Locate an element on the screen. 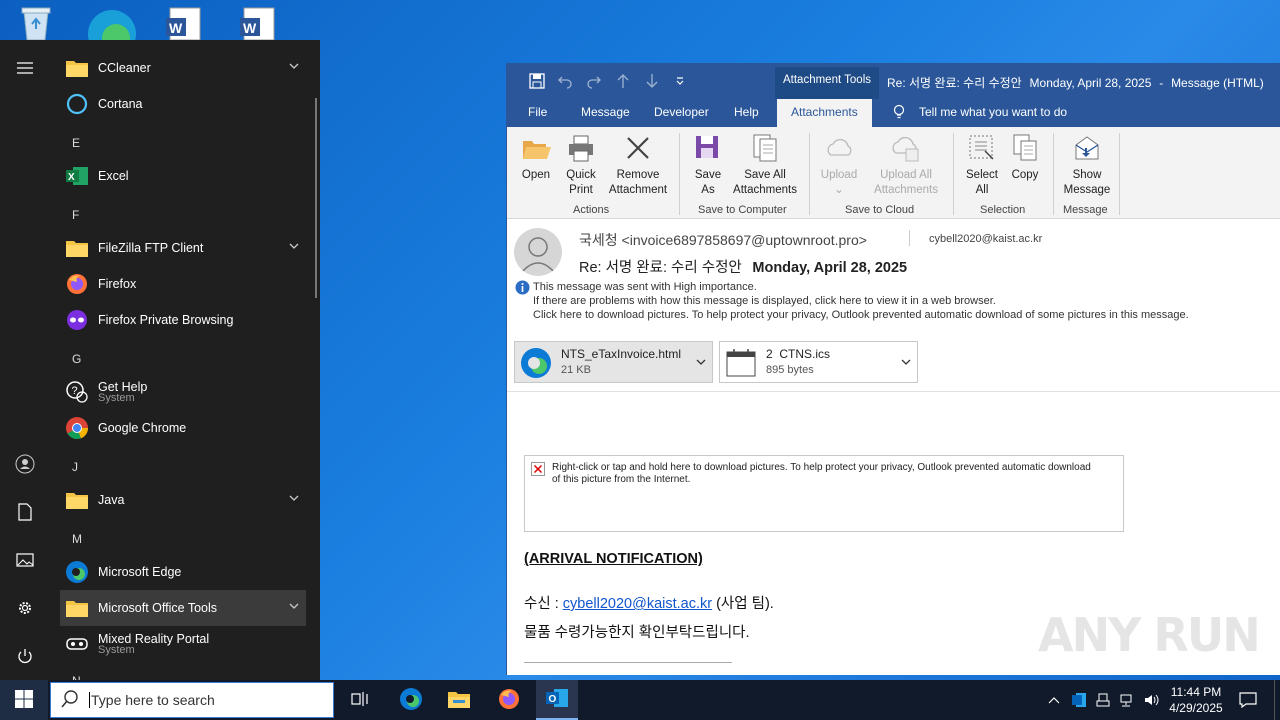  taskbar-edge is located at coordinates (411, 700).